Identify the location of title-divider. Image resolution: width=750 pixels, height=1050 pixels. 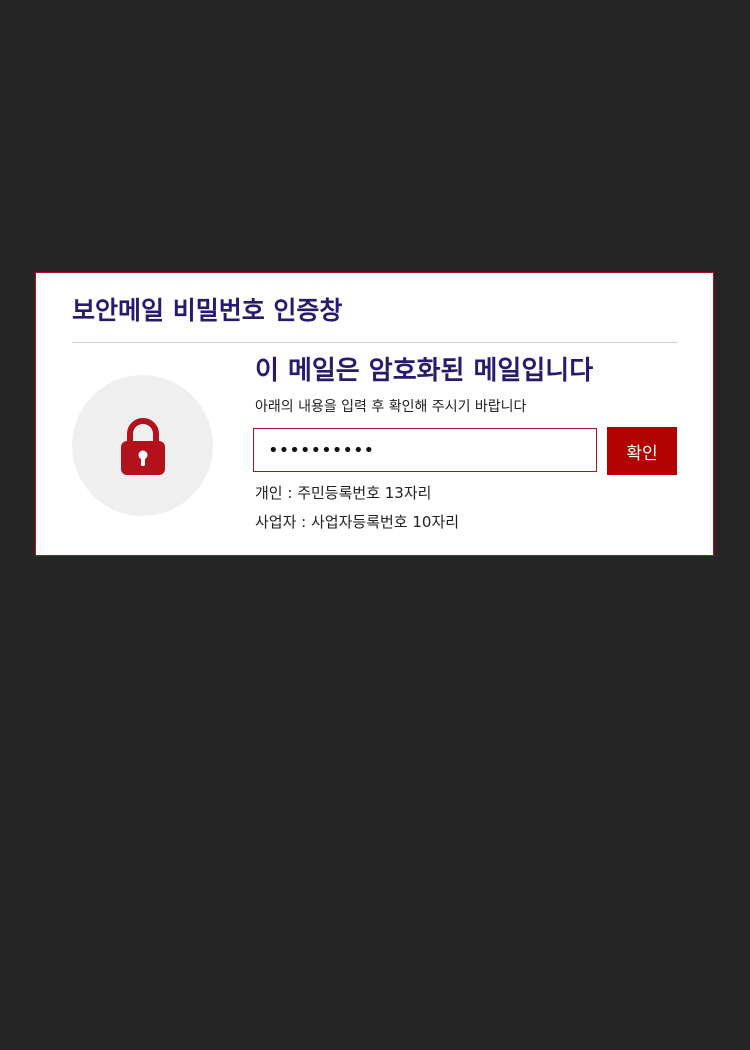
(375, 342).